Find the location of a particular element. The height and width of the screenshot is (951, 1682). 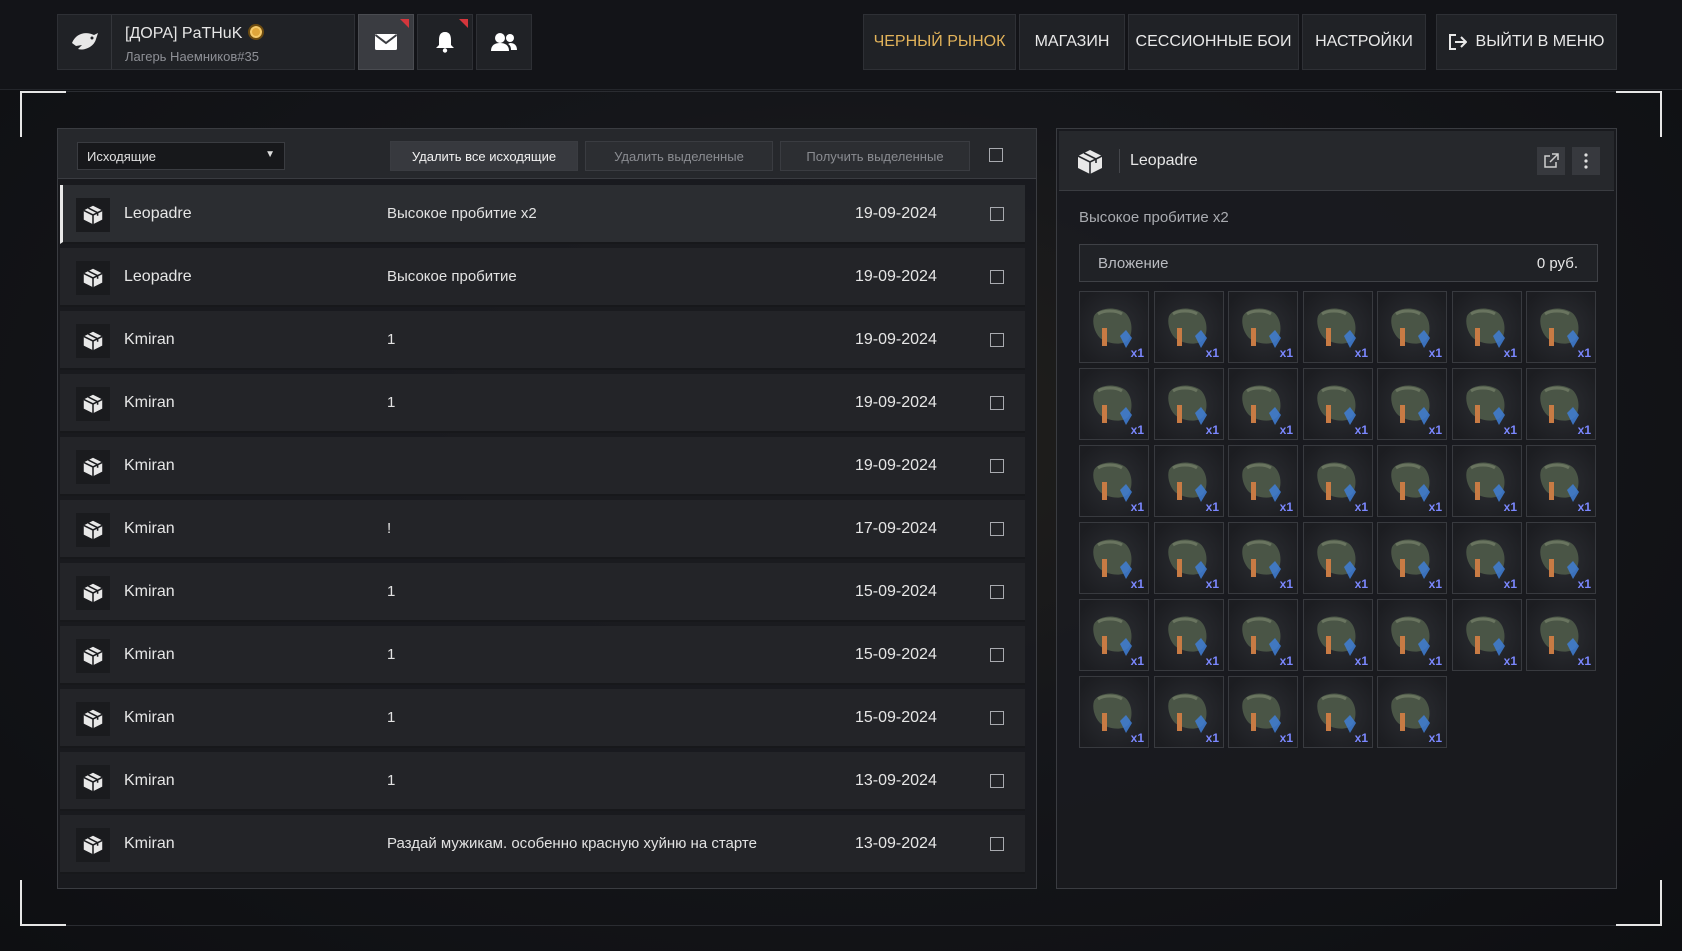

delete-all-outgoing-button: Удалить все исходящие is located at coordinates (484, 156).